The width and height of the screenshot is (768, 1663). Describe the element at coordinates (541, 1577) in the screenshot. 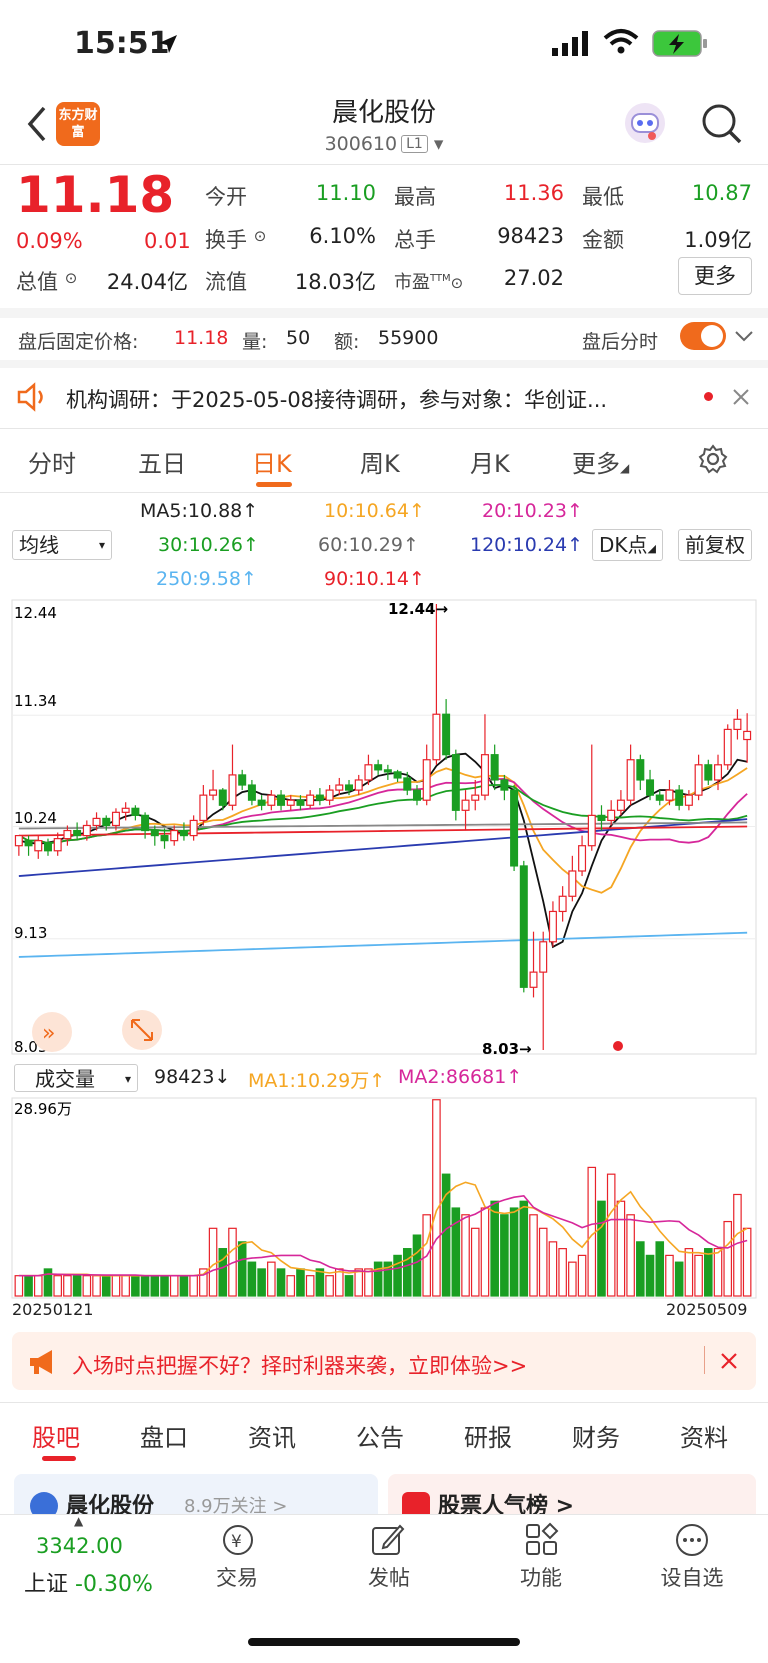

I see `nav-function: 功能` at that location.